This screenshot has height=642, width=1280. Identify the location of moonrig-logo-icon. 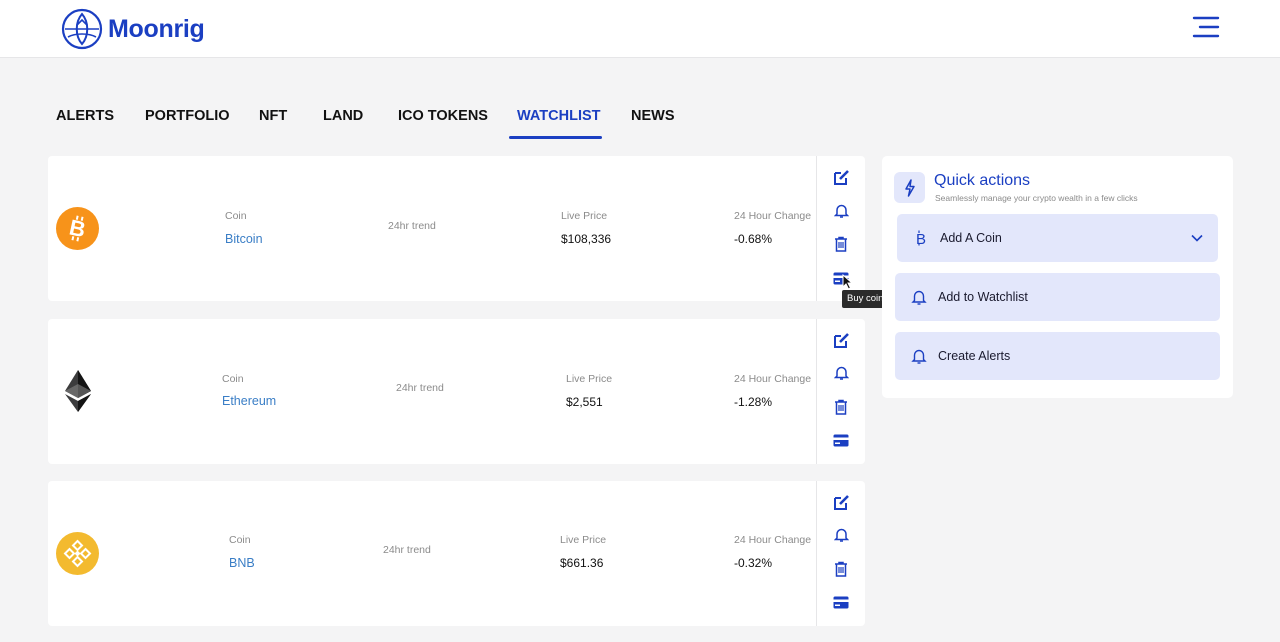
(82, 29).